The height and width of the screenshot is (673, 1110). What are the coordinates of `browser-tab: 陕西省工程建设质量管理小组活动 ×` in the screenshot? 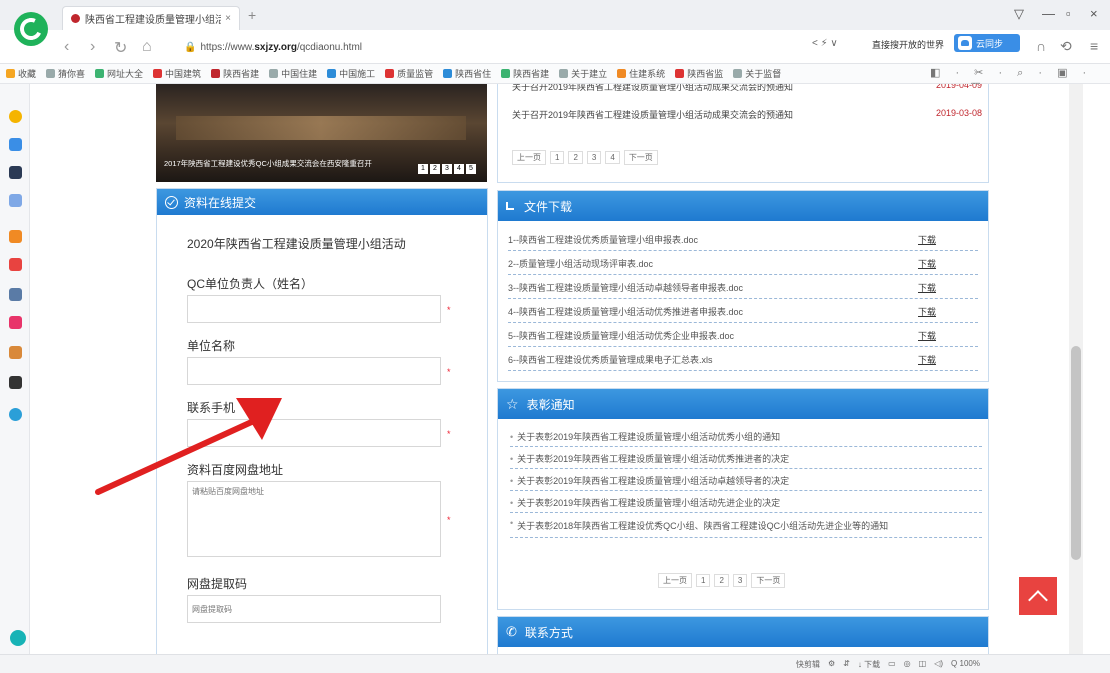 It's located at (151, 18).